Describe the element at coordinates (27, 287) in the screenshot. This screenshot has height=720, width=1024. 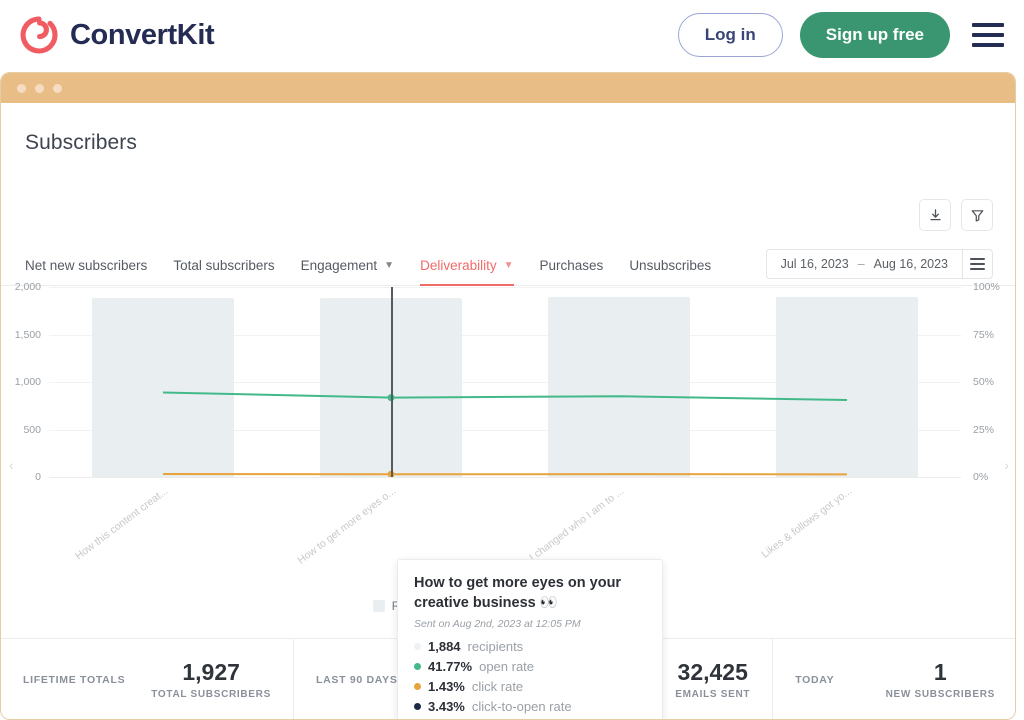
I see `y-axis-tick-left: 2,000` at that location.